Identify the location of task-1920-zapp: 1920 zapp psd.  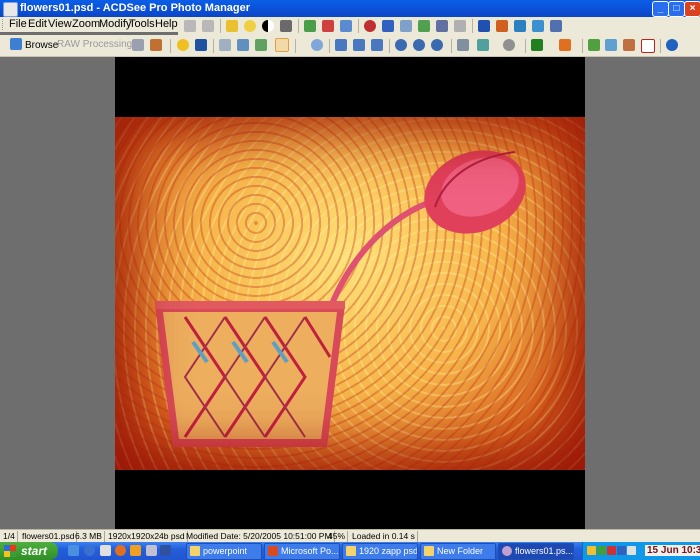
(380, 551).